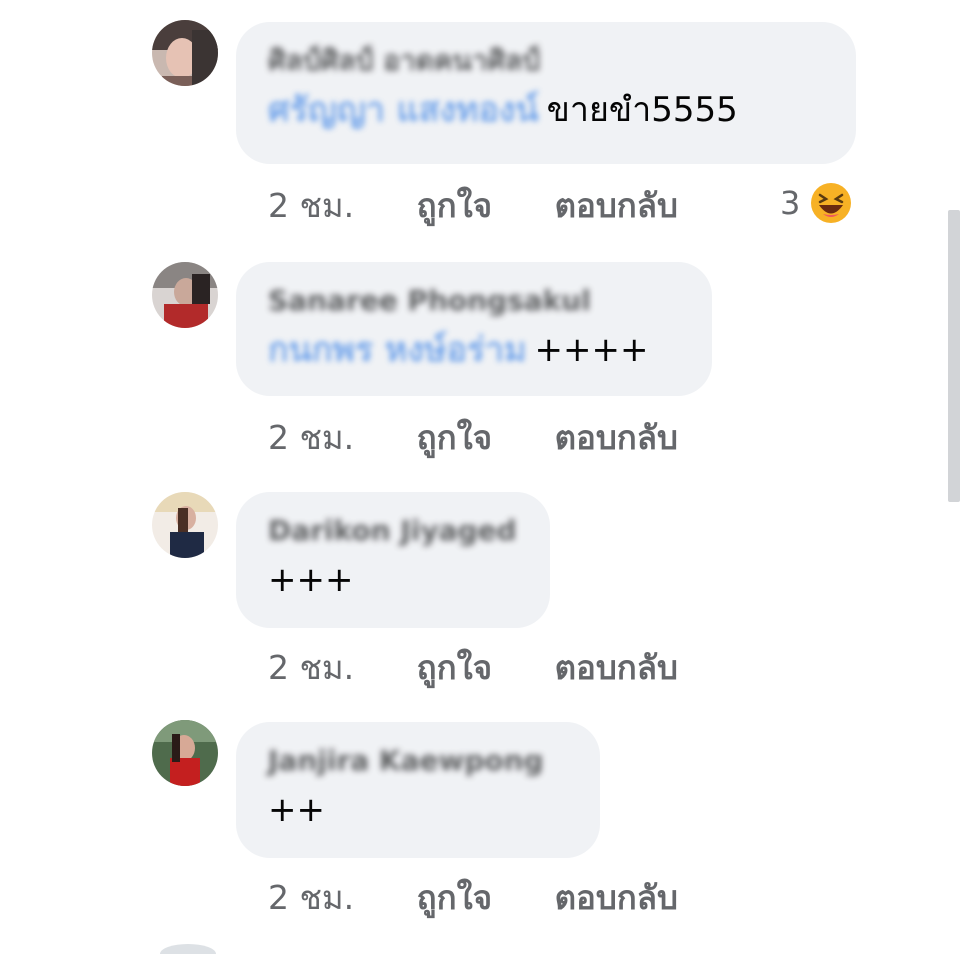 The image size is (960, 954). Describe the element at coordinates (591, 350) in the screenshot. I see `comment-text: ++++` at that location.